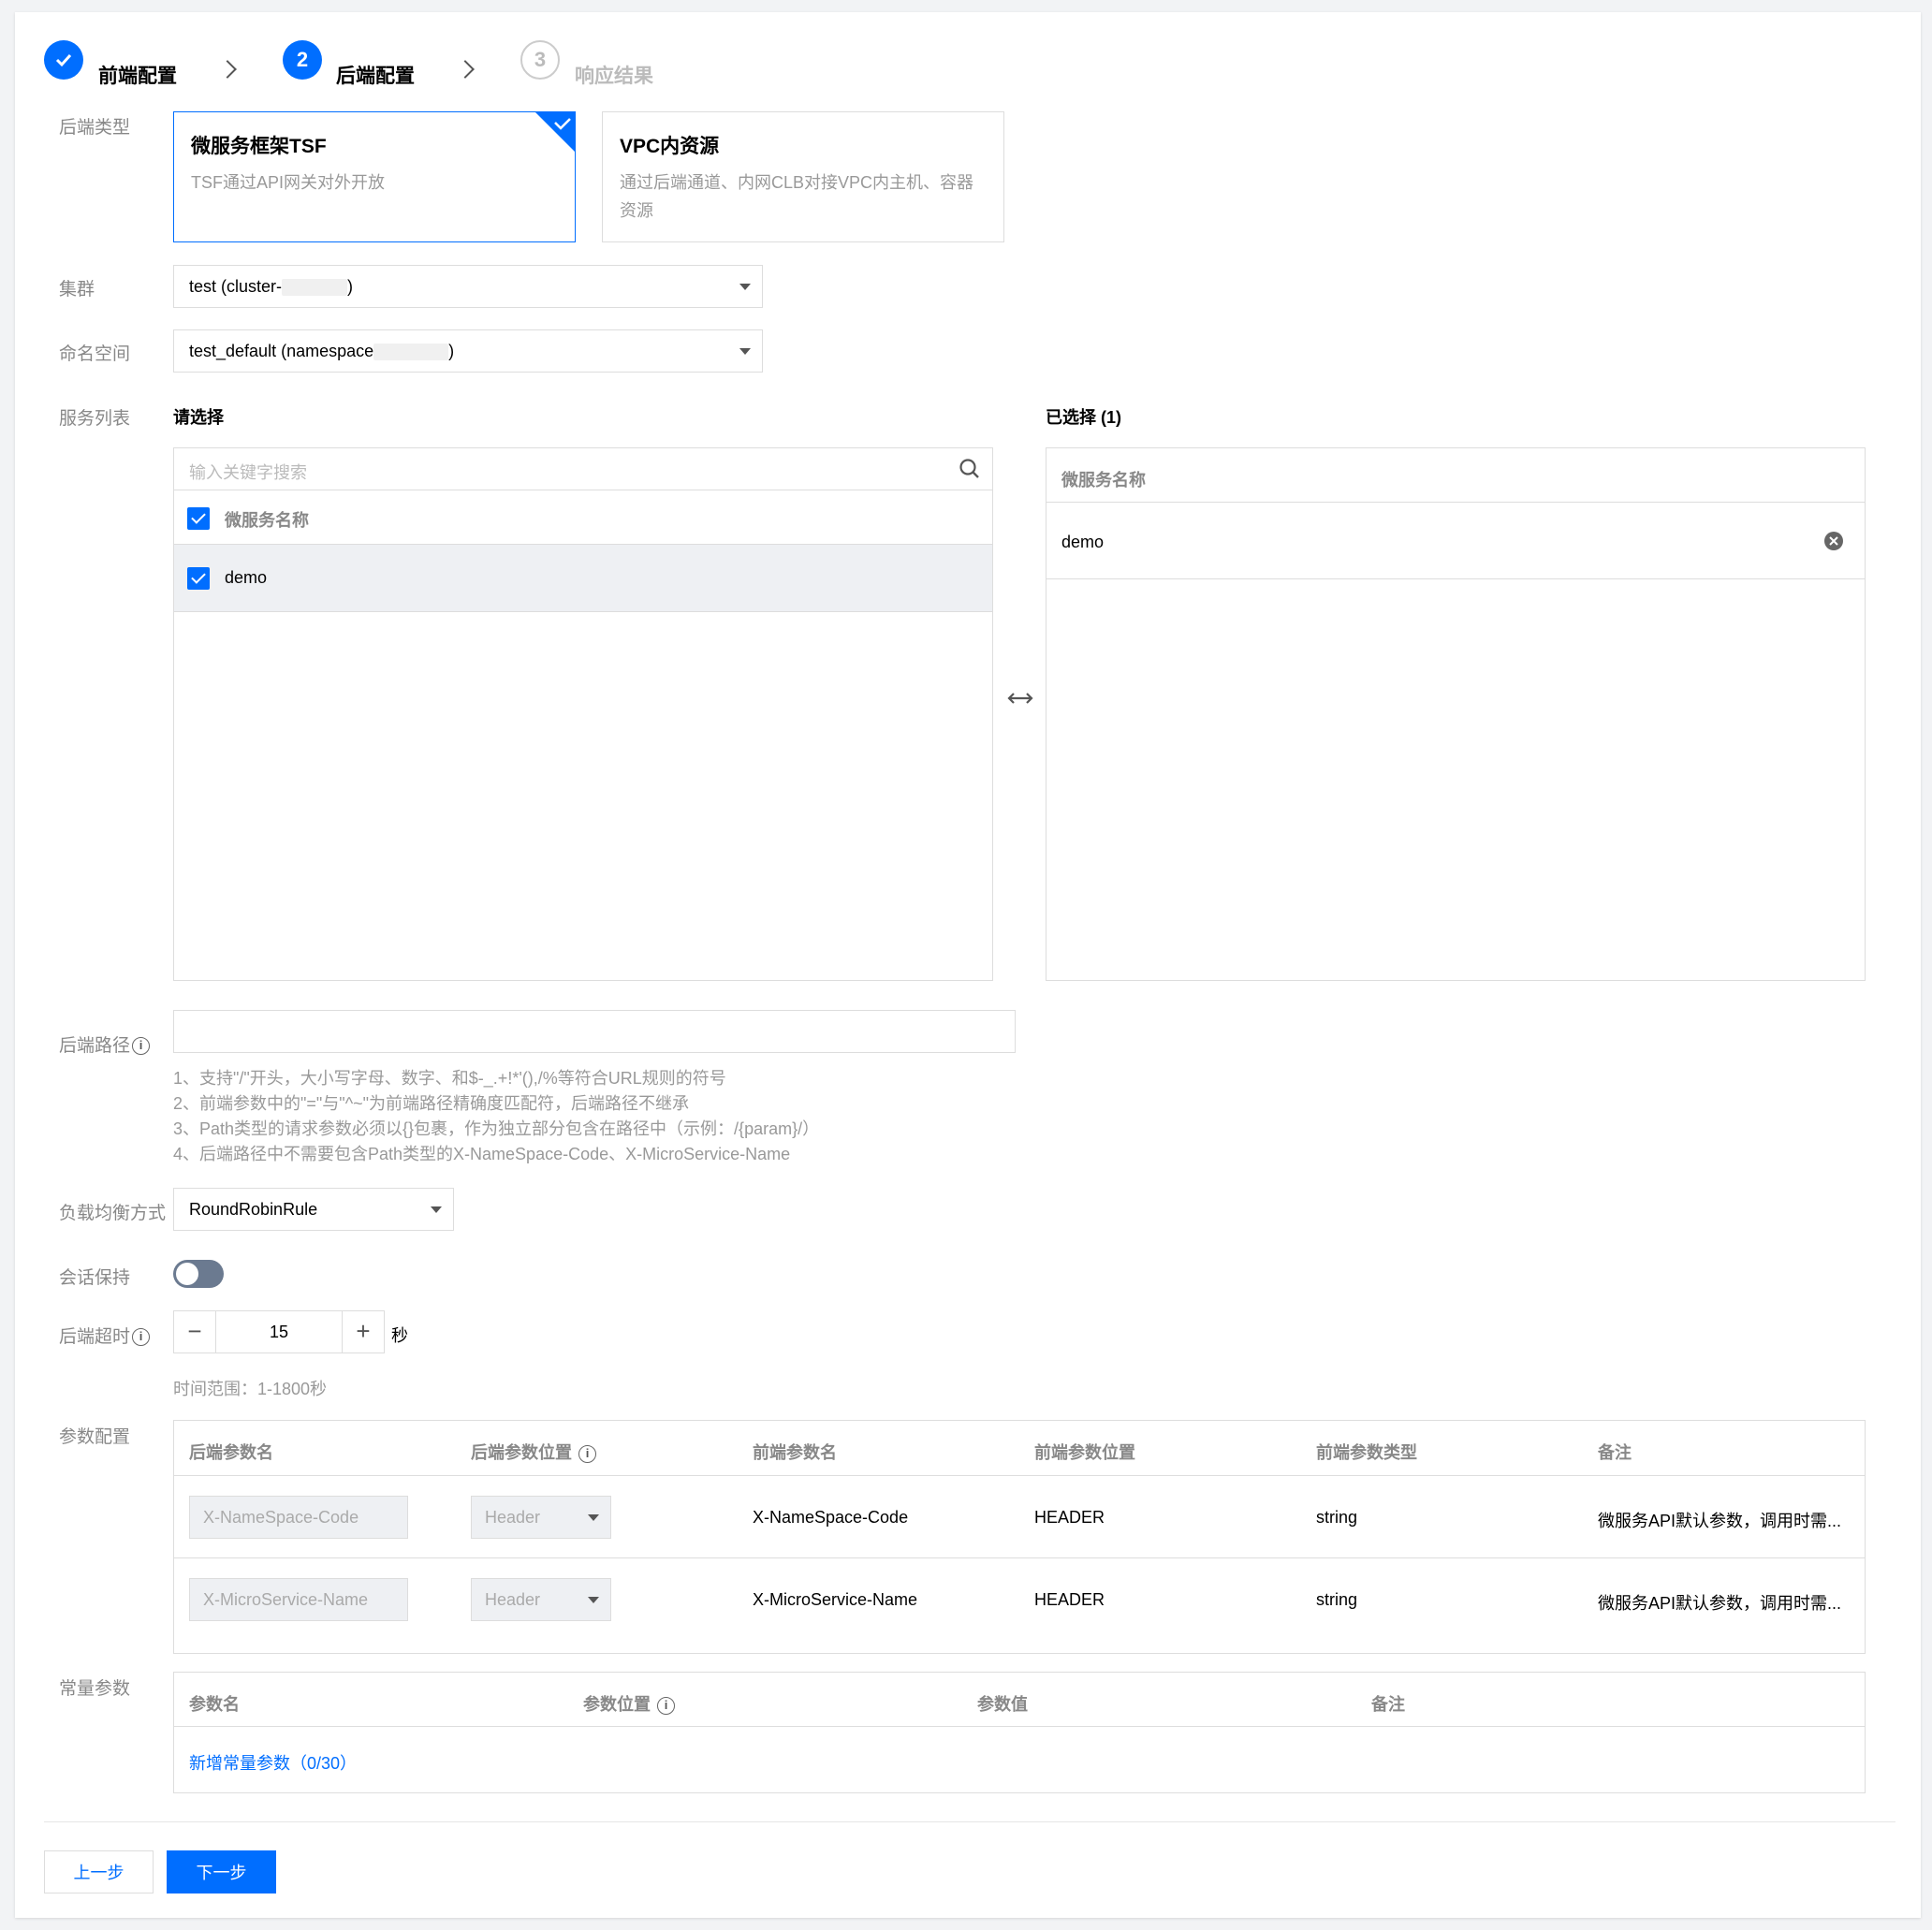 The height and width of the screenshot is (1930, 1932). I want to click on backend-type-vpc-card: VPC内资源 通过后端通道、内网CLB对接VPC内主机、容器资源, so click(803, 176).